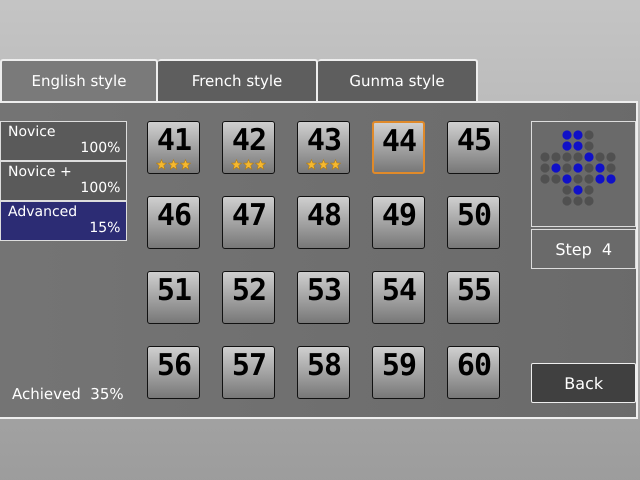 The width and height of the screenshot is (640, 480). Describe the element at coordinates (173, 147) in the screenshot. I see `level-button: 41` at that location.